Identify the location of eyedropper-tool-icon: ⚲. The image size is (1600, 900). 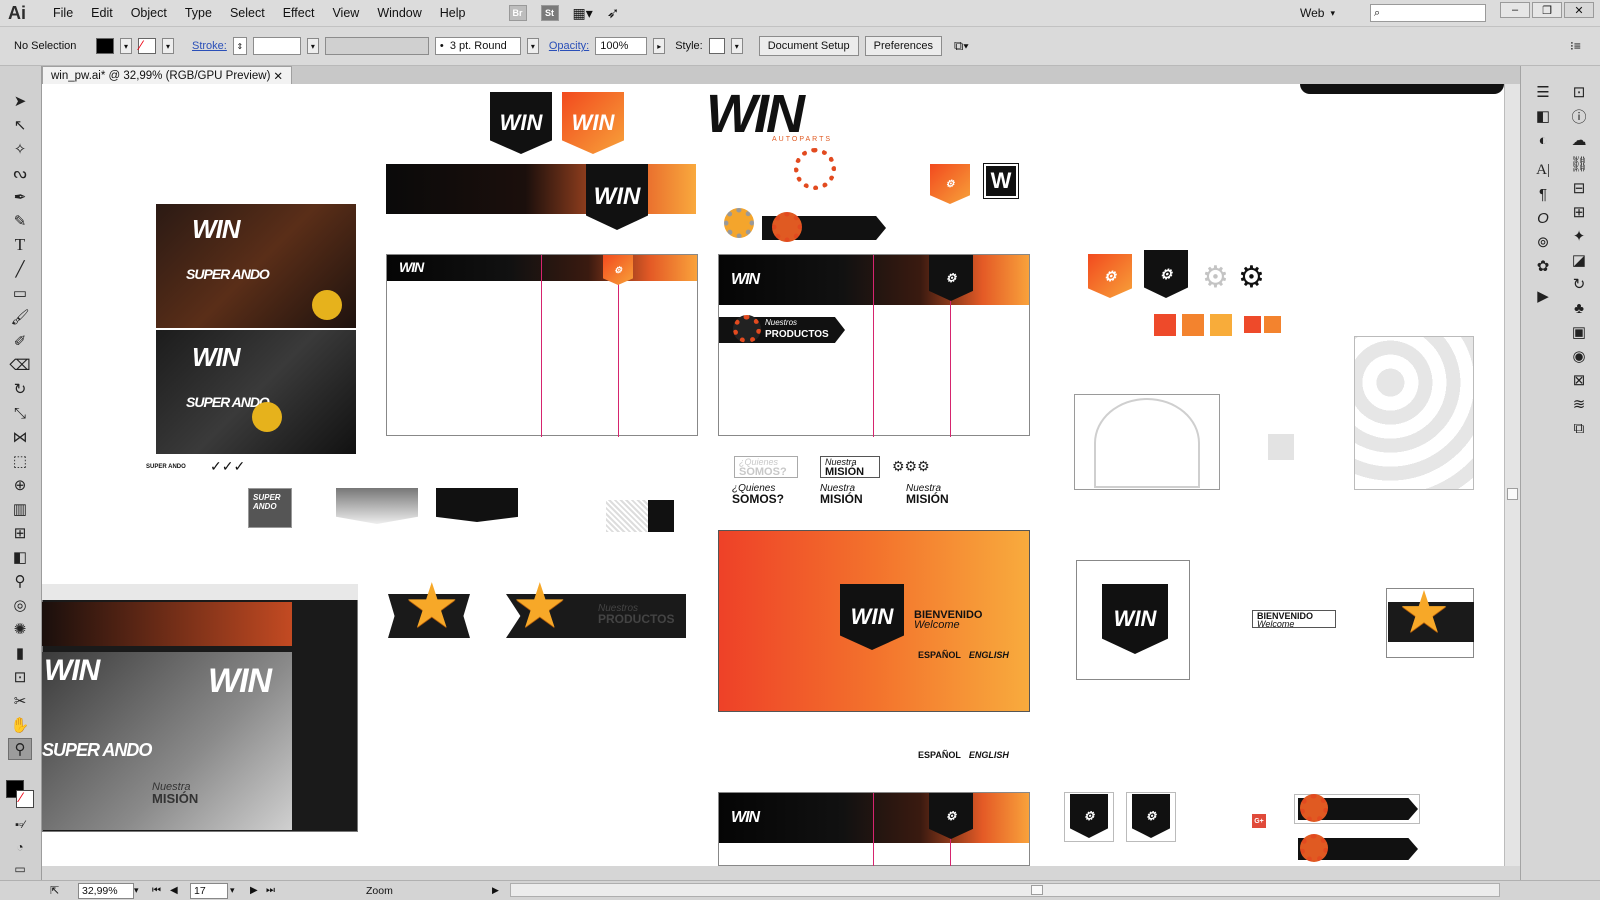
(20, 581).